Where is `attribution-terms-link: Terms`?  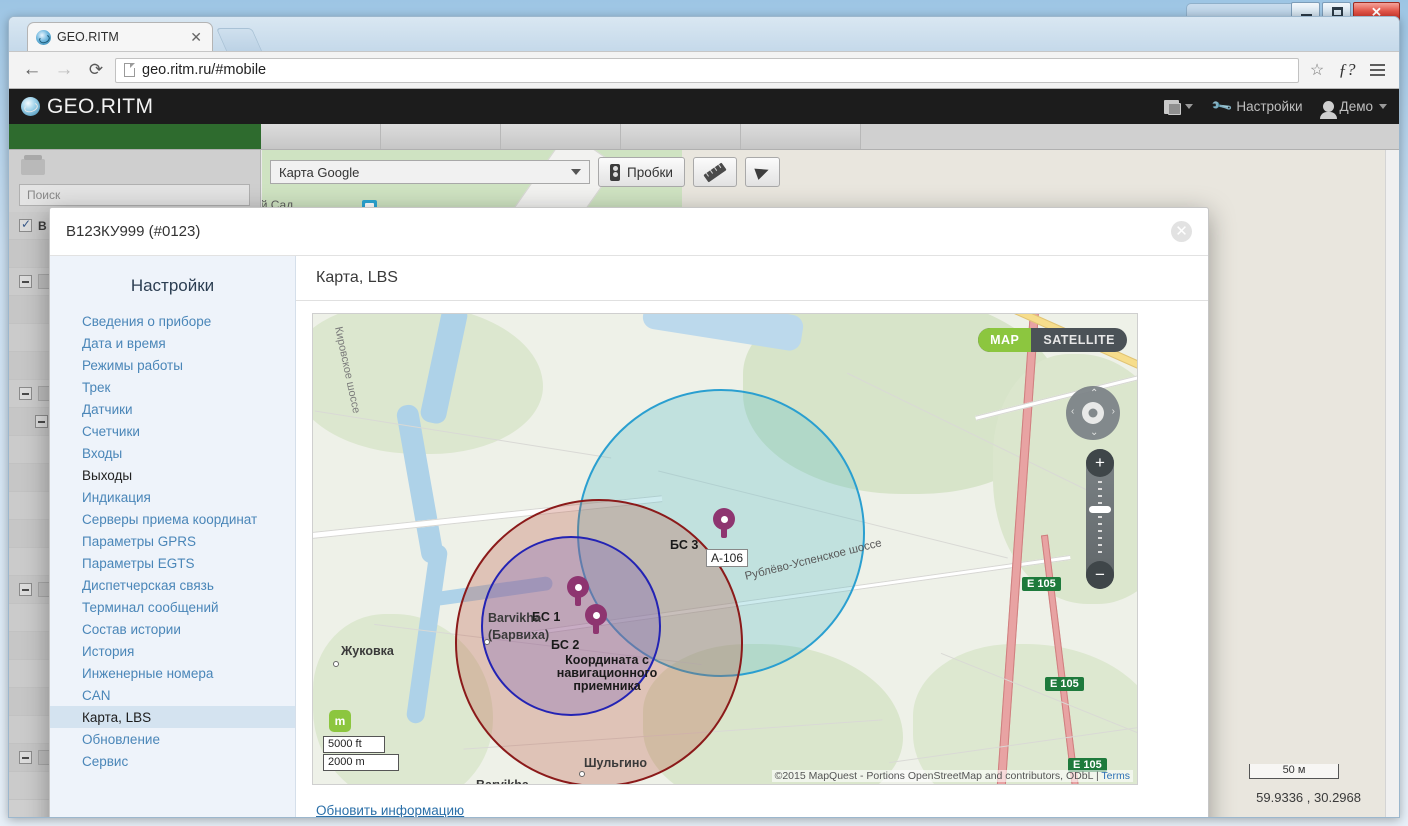
attribution-terms-link: Terms is located at coordinates (1115, 776).